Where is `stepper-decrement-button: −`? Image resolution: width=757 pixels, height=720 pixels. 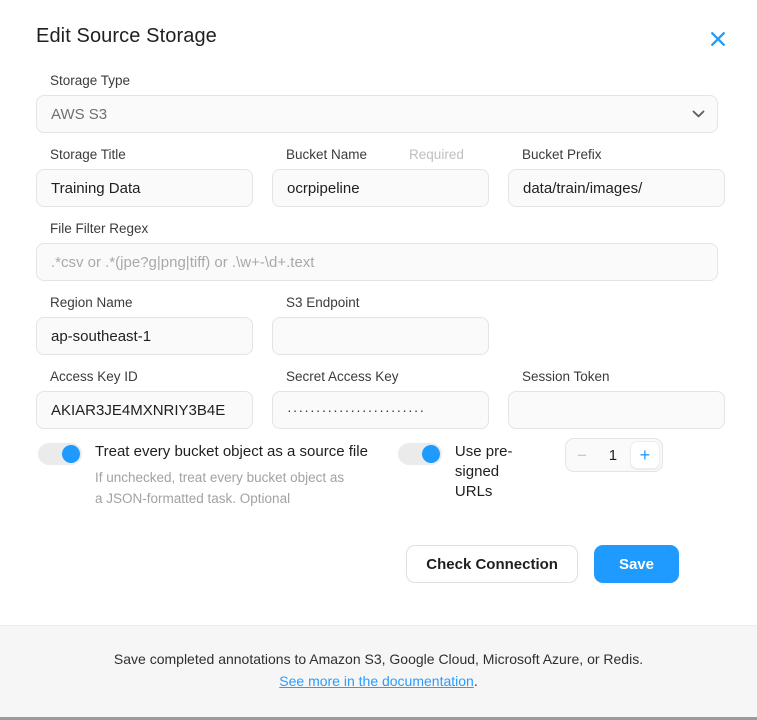
stepper-decrement-button: − is located at coordinates (582, 455).